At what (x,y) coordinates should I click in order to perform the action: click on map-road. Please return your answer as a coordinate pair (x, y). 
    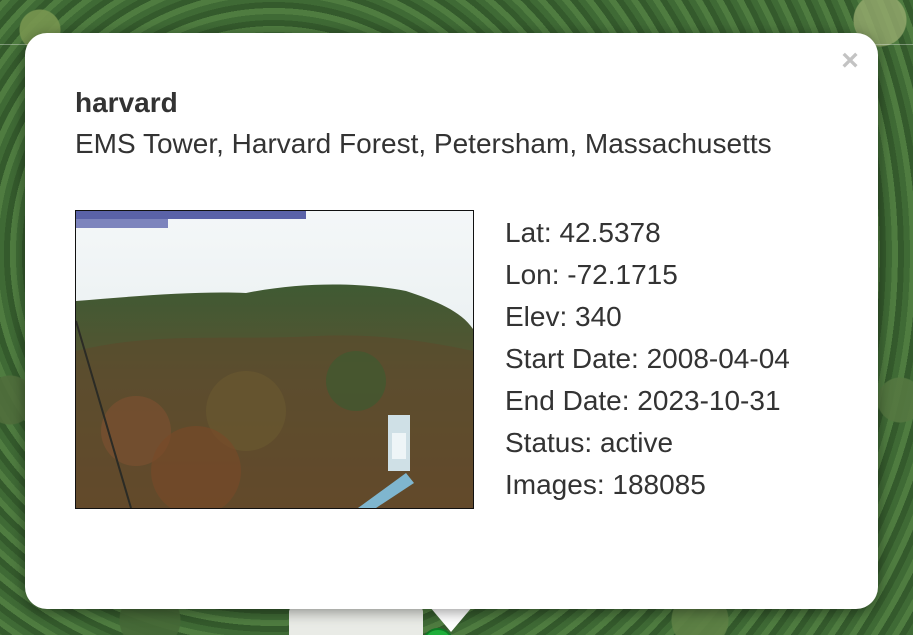
    Looking at the image, I should click on (356, 620).